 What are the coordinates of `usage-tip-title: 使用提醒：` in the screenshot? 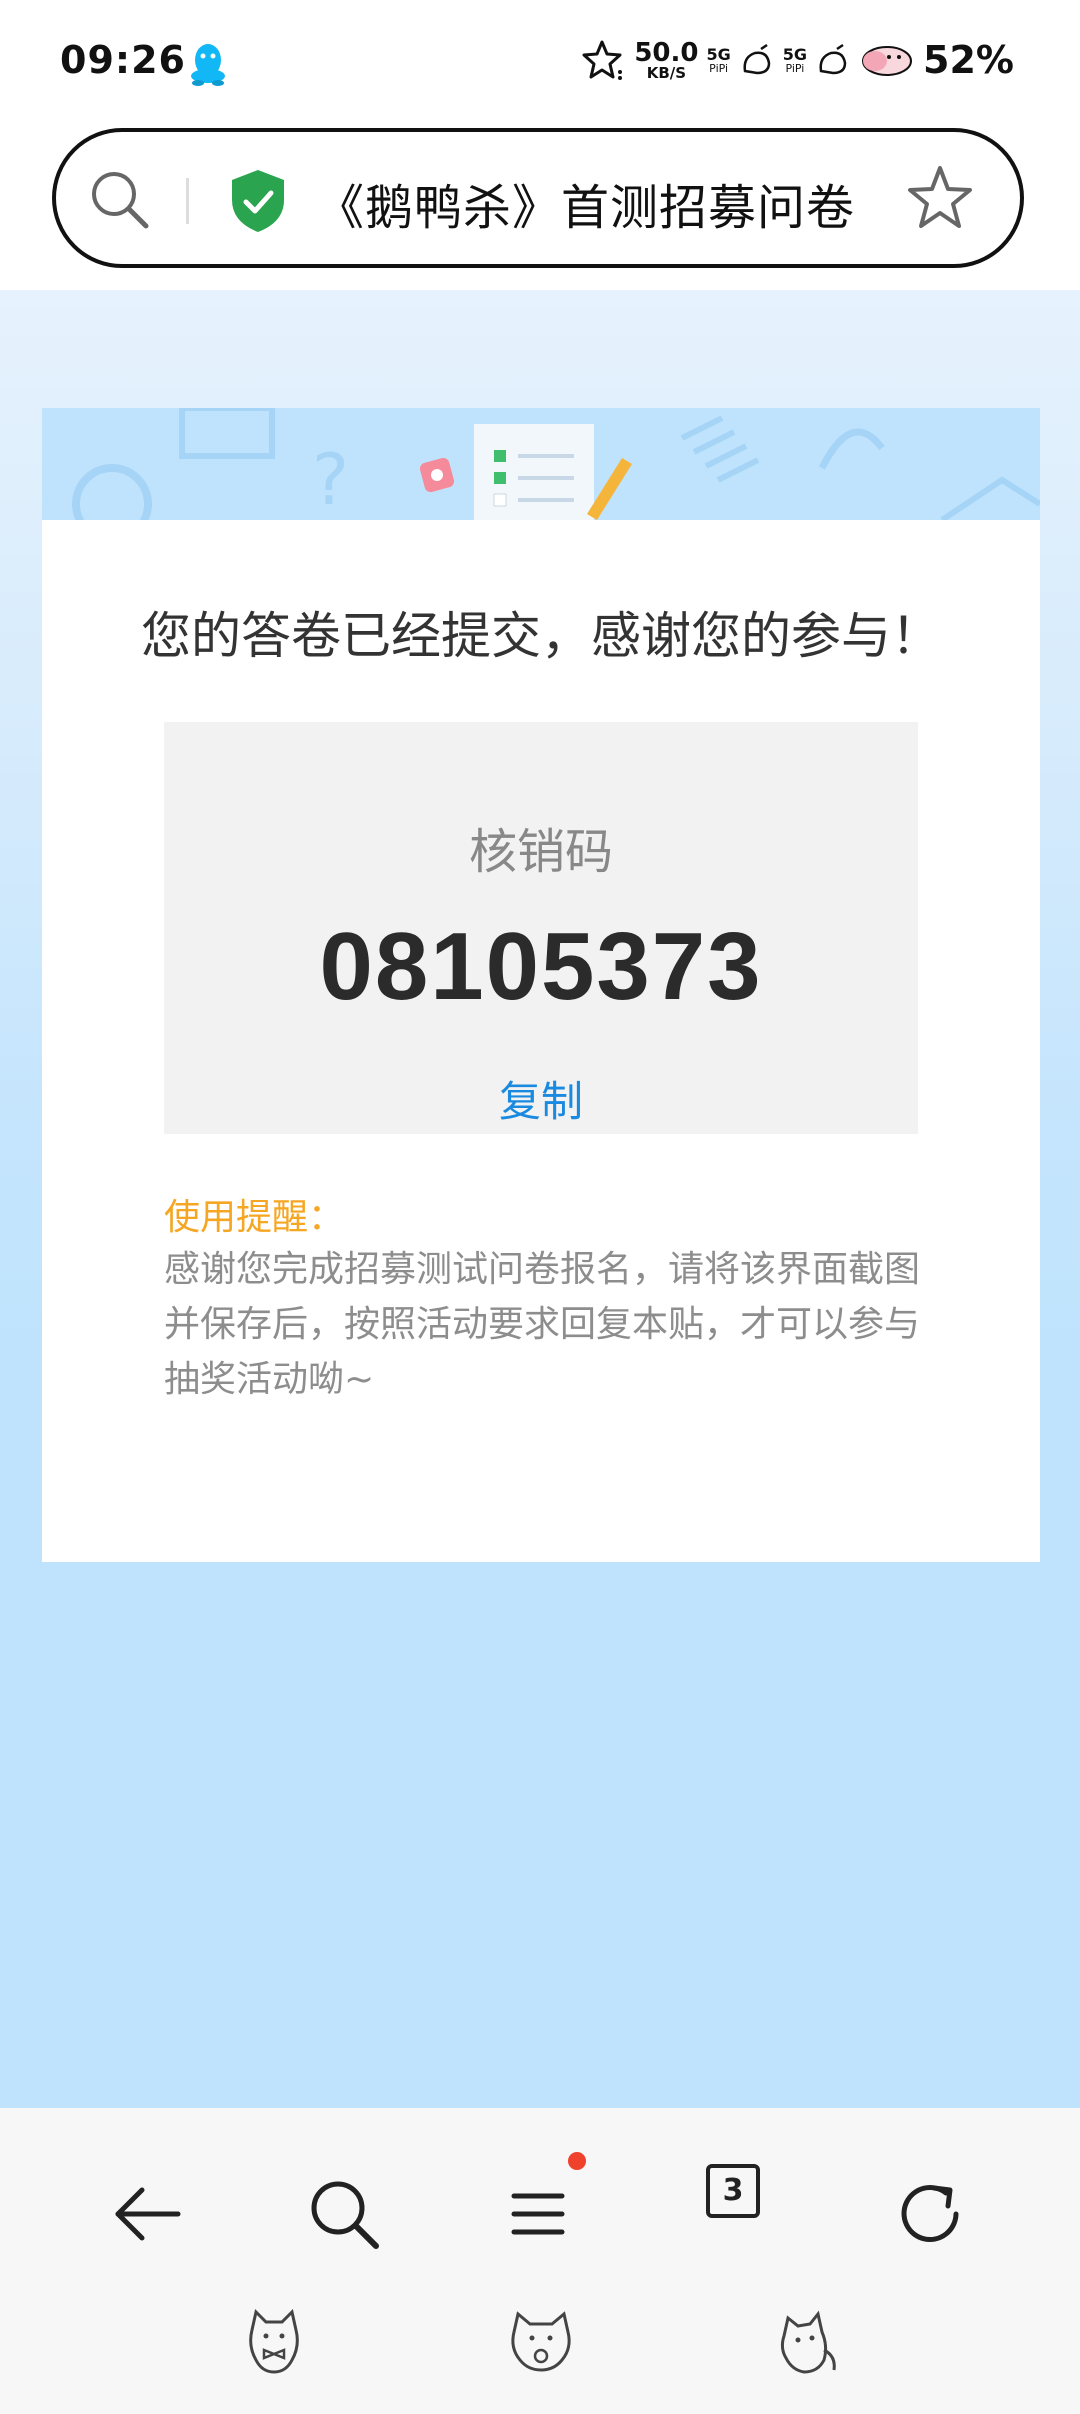 It's located at (254, 1217).